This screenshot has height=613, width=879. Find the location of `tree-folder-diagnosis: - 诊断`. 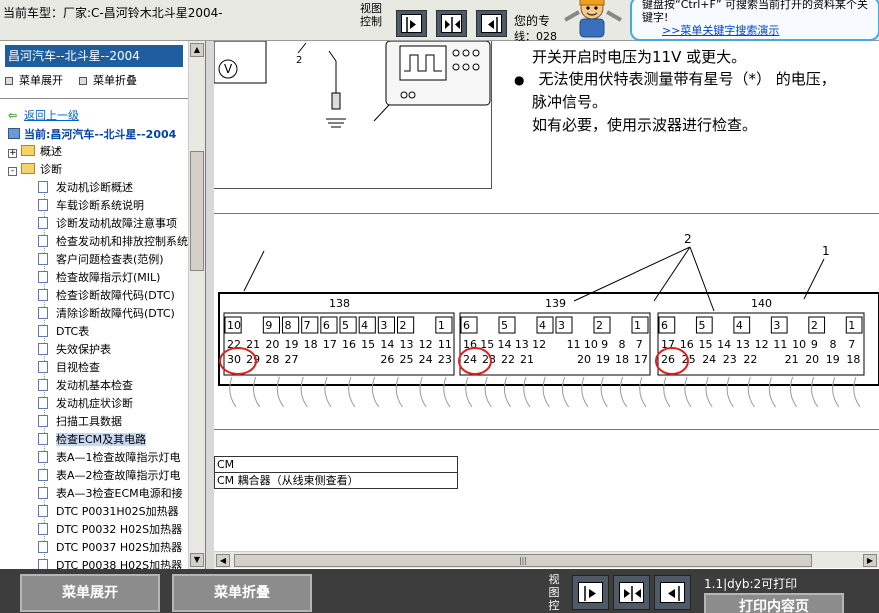

tree-folder-diagnosis: - 诊断 is located at coordinates (35, 170).